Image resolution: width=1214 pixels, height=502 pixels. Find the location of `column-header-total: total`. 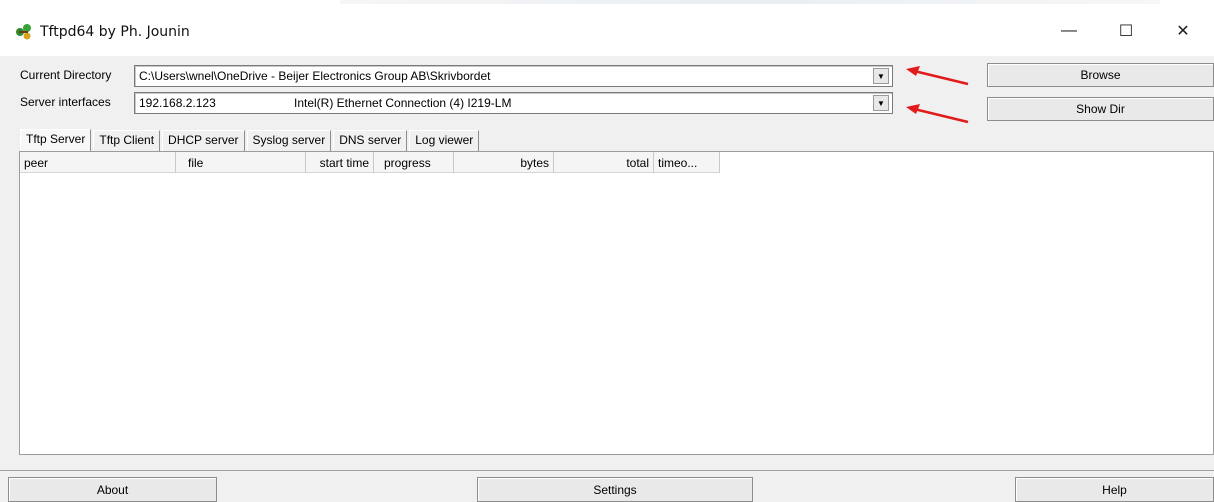

column-header-total: total is located at coordinates (604, 162).